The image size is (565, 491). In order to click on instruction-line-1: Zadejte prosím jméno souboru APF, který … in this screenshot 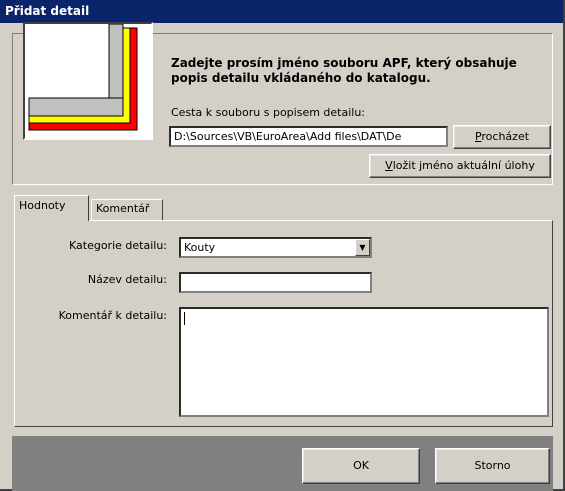, I will do `click(344, 63)`.